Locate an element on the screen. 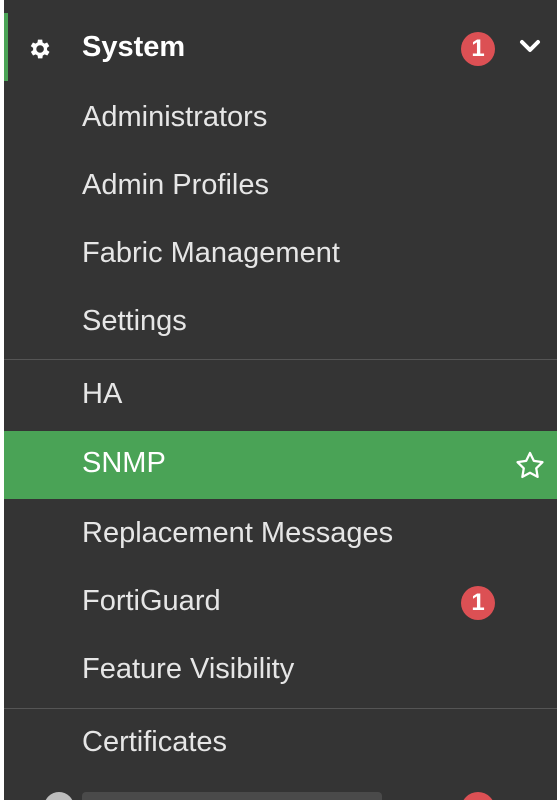 Image resolution: width=557 pixels, height=800 pixels. menu-item-certificates: Certificates is located at coordinates (280, 744).